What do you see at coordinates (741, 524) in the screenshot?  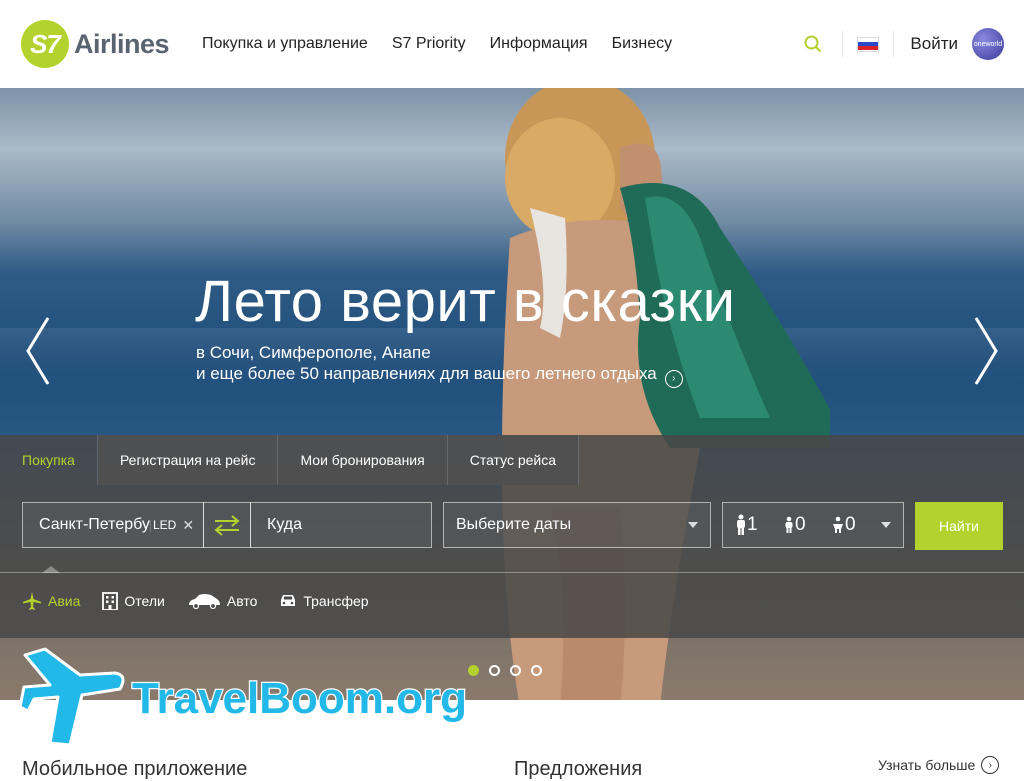 I see `adult-icon` at bounding box center [741, 524].